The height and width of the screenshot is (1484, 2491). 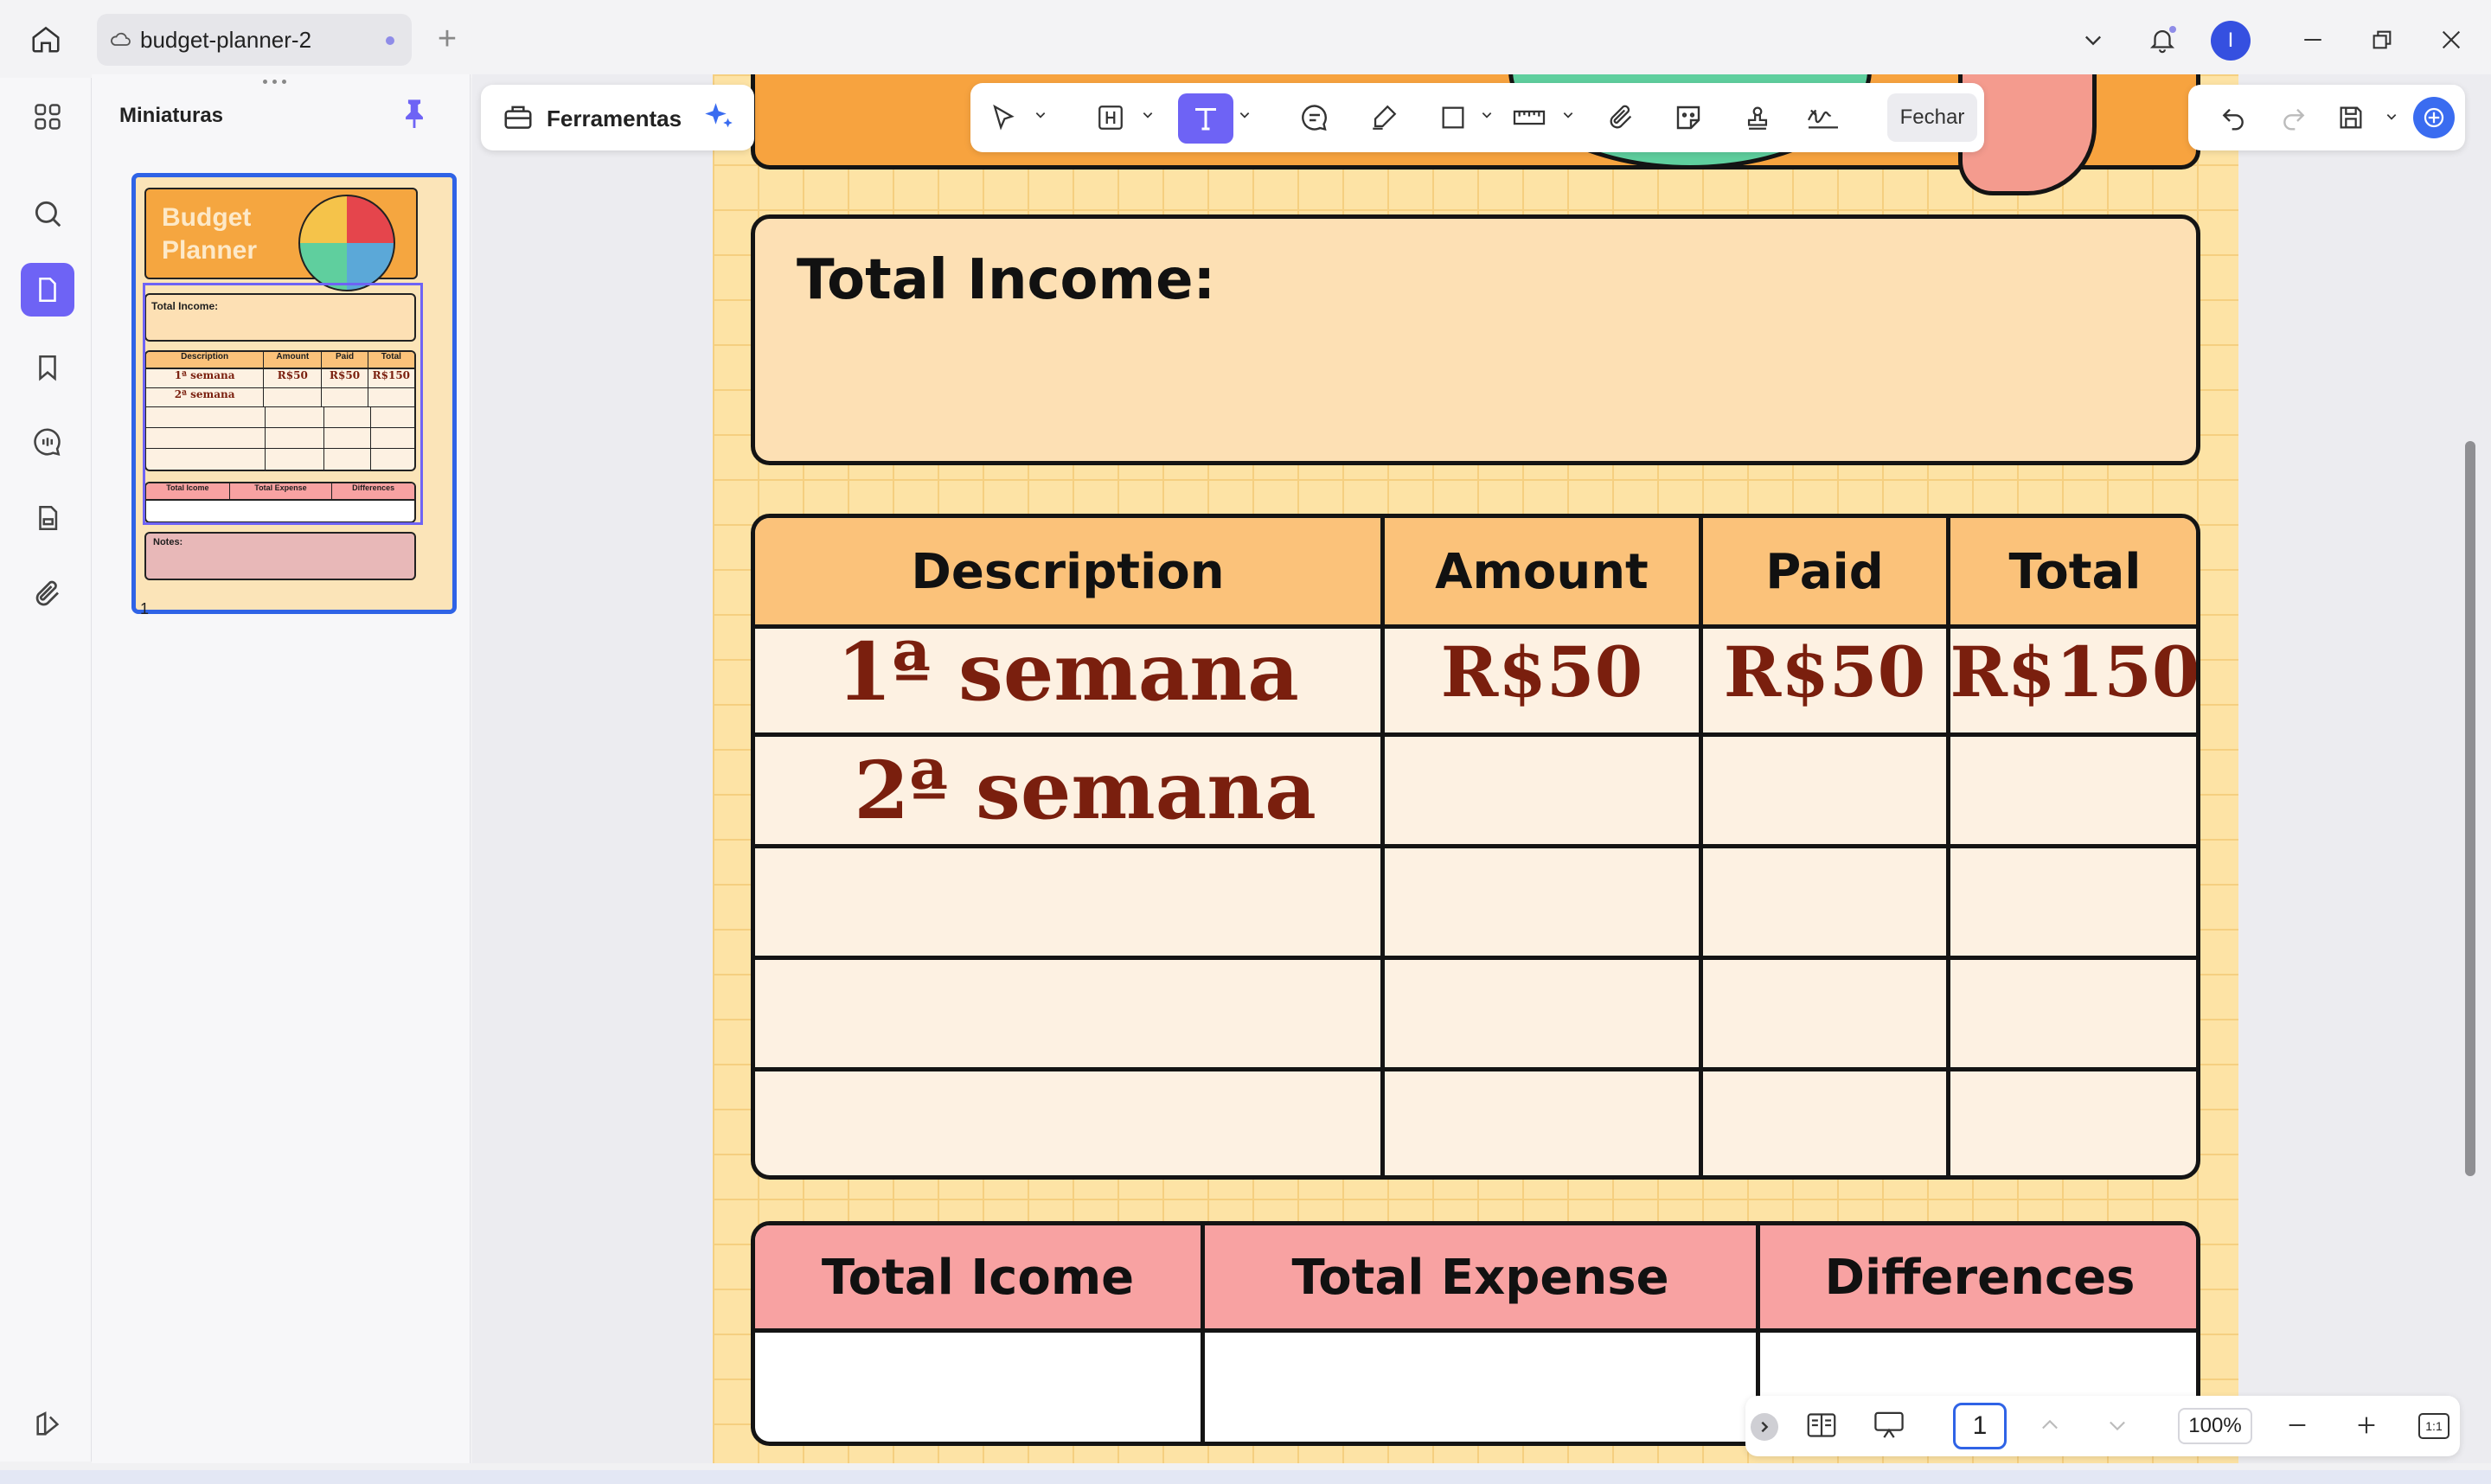 I want to click on grid-apps-icon, so click(x=47, y=117).